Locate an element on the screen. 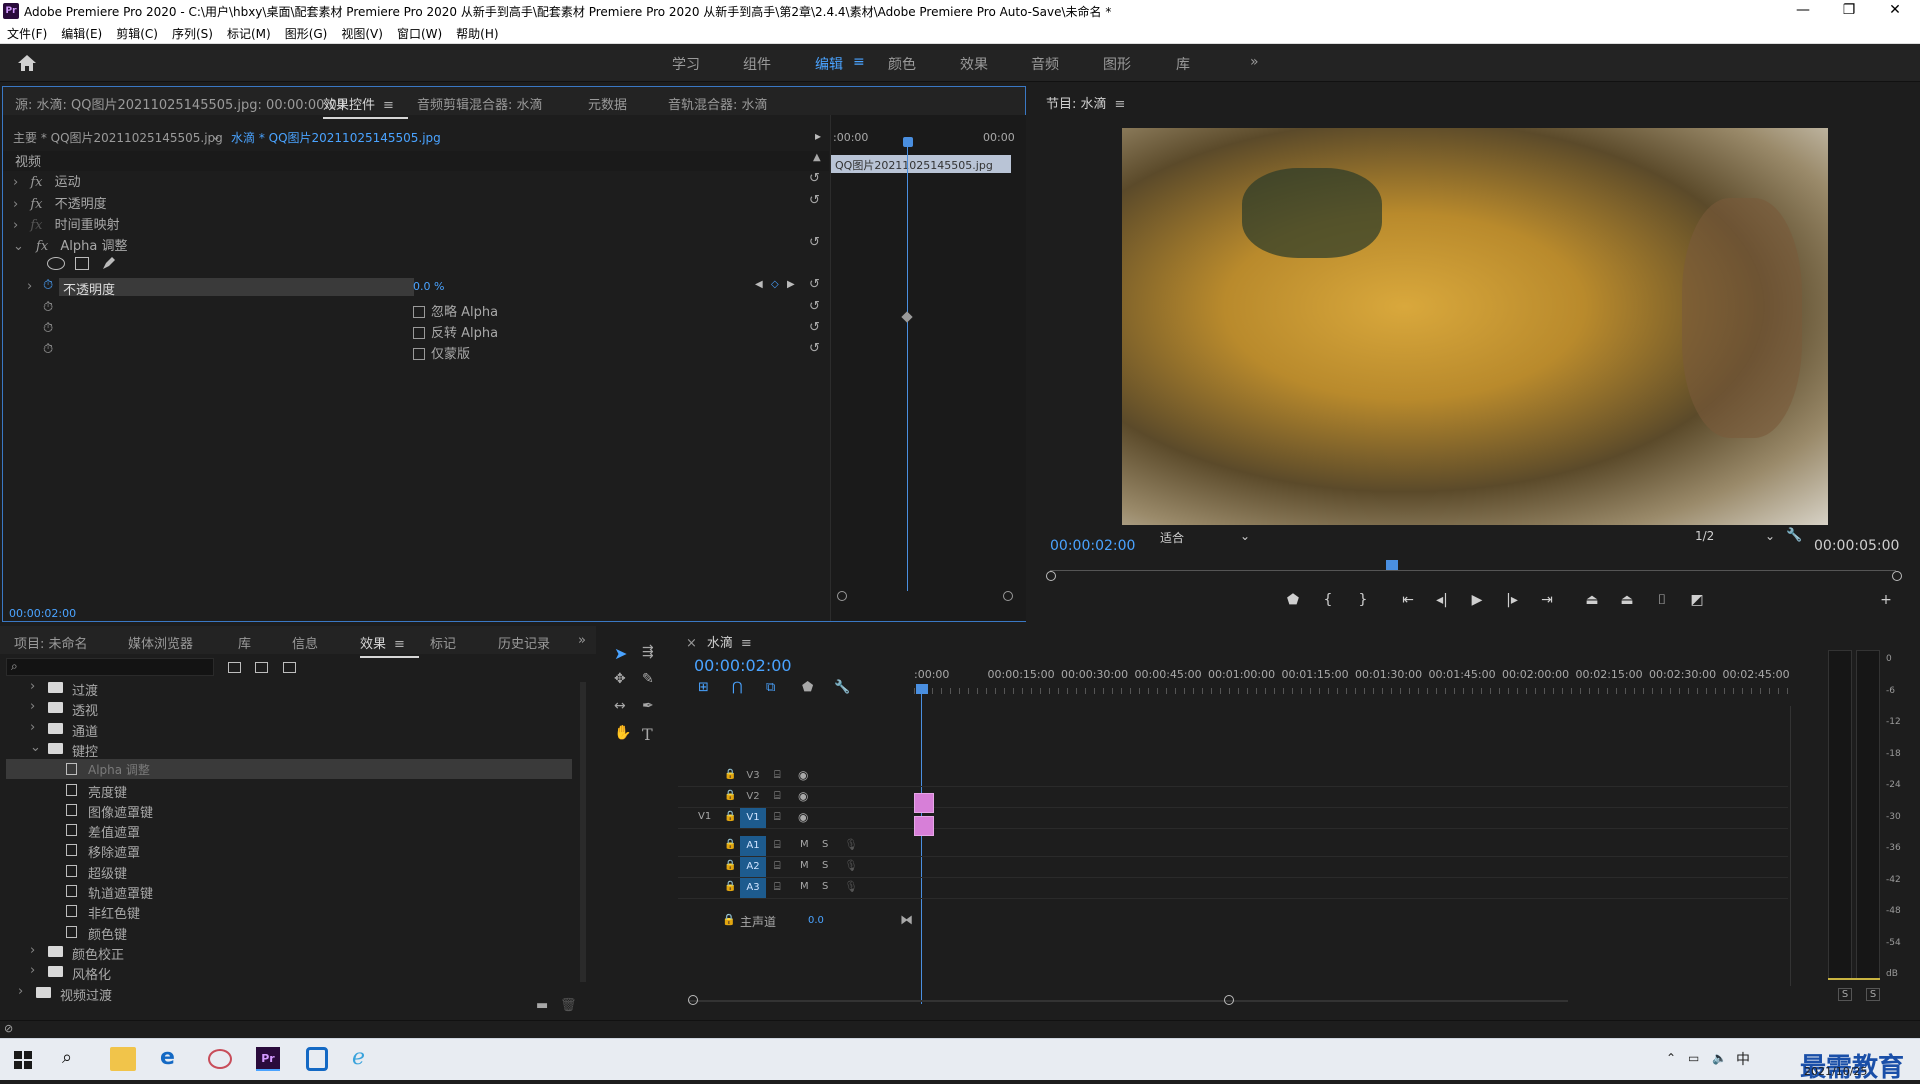  workspace-editing: 编辑 is located at coordinates (829, 64).